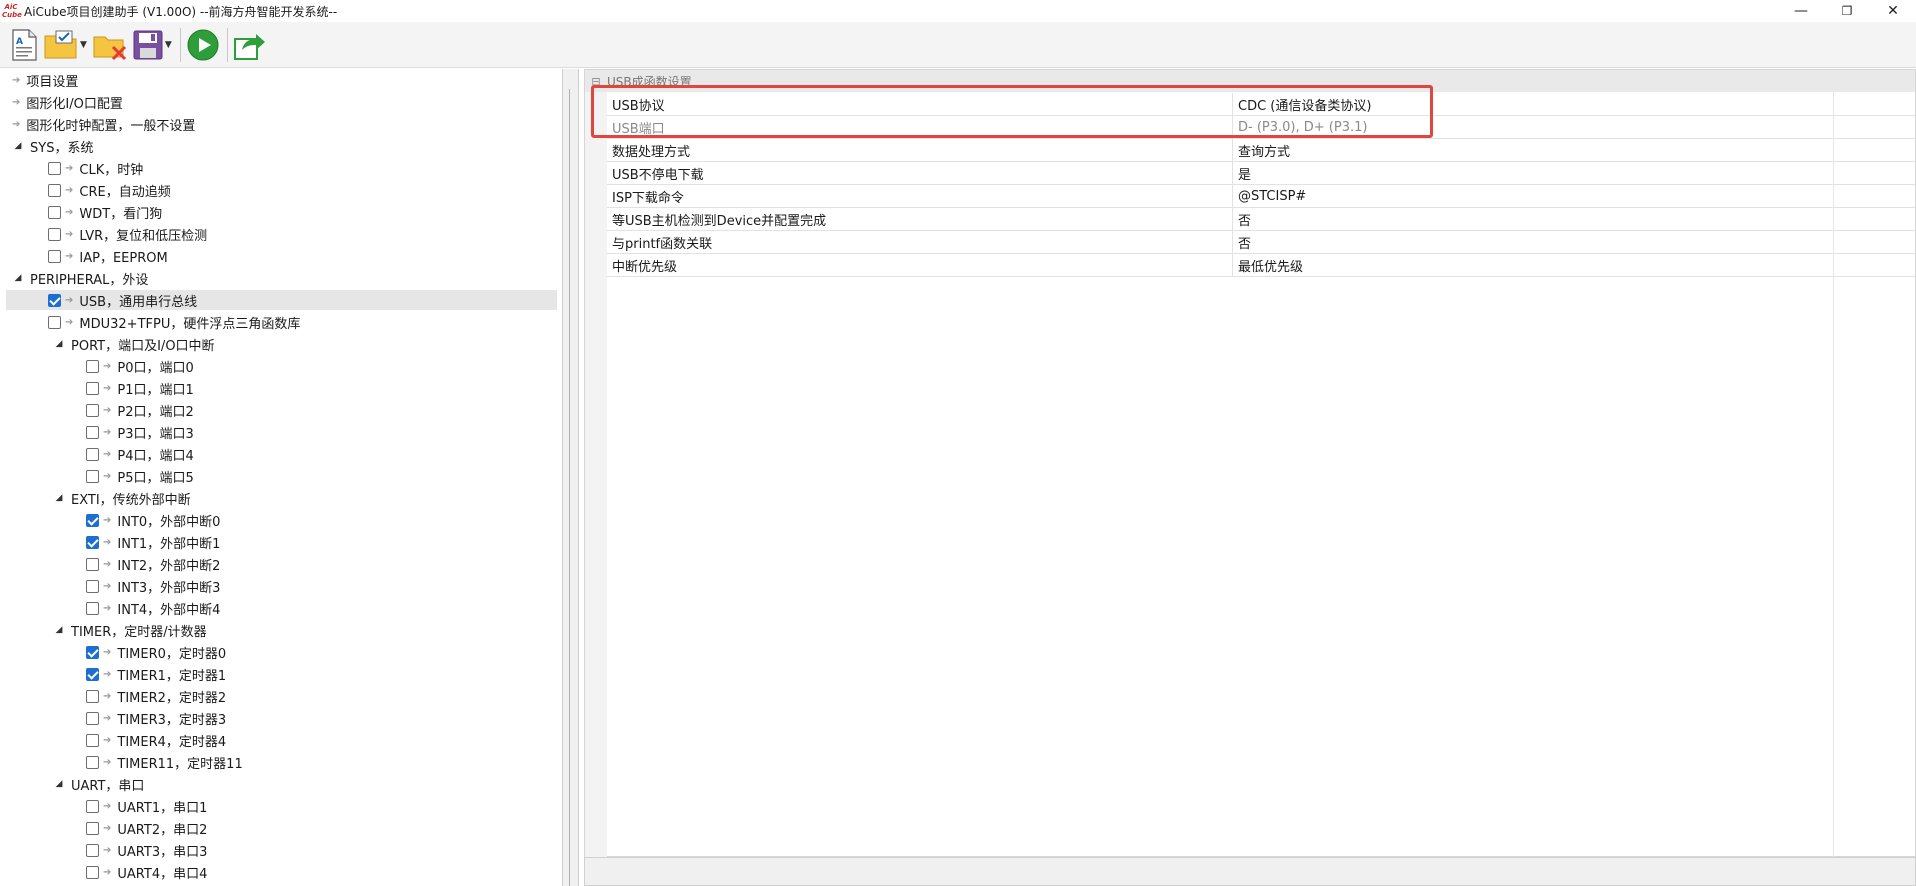 The image size is (1916, 886). I want to click on property-value: 最低优先级, so click(1268, 265).